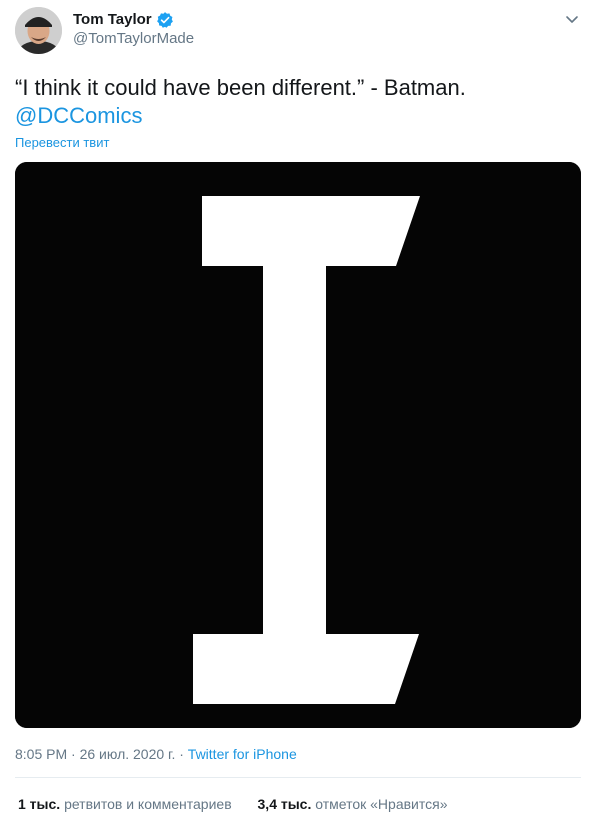 This screenshot has height=823, width=593. Describe the element at coordinates (242, 754) in the screenshot. I see `tweet-source-link: Twitter for iPhone` at that location.